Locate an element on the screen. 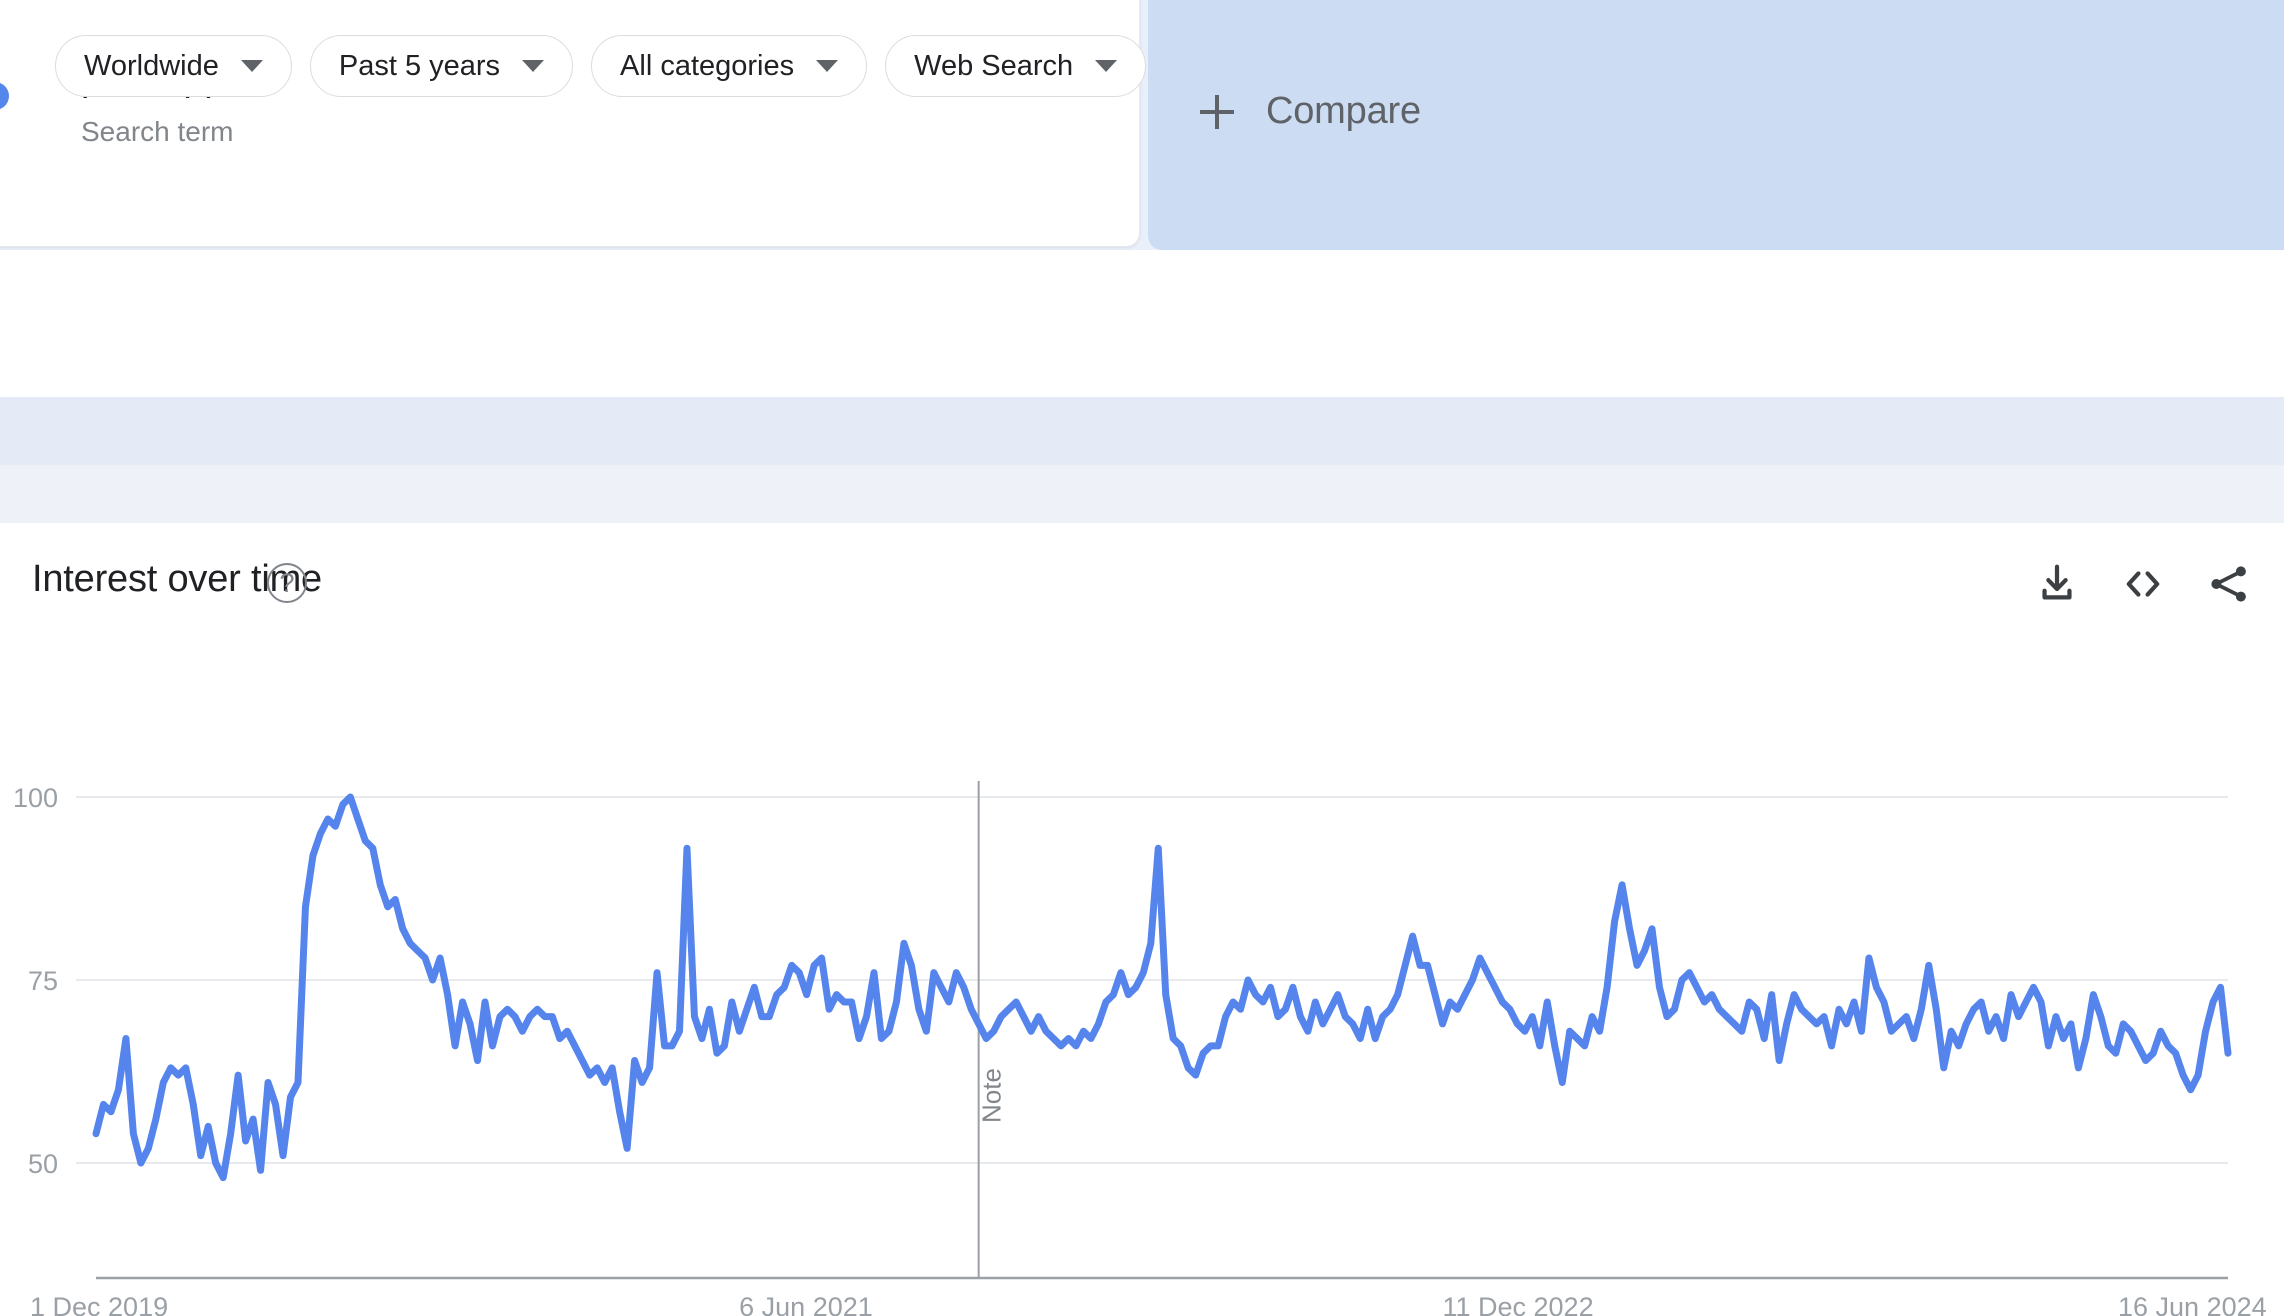 This screenshot has height=1316, width=2284. filter-chip-category: All categories is located at coordinates (729, 66).